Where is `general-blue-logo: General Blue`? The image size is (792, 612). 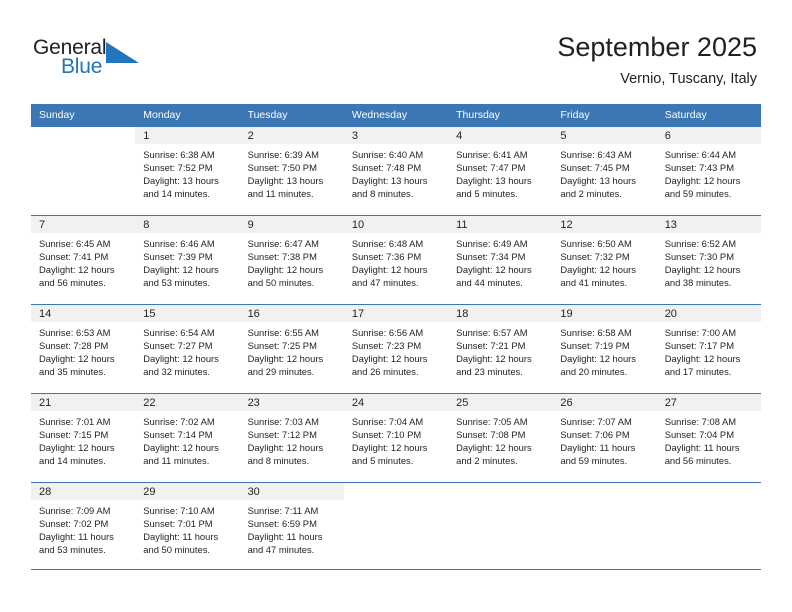 general-blue-logo: General Blue is located at coordinates (93, 60).